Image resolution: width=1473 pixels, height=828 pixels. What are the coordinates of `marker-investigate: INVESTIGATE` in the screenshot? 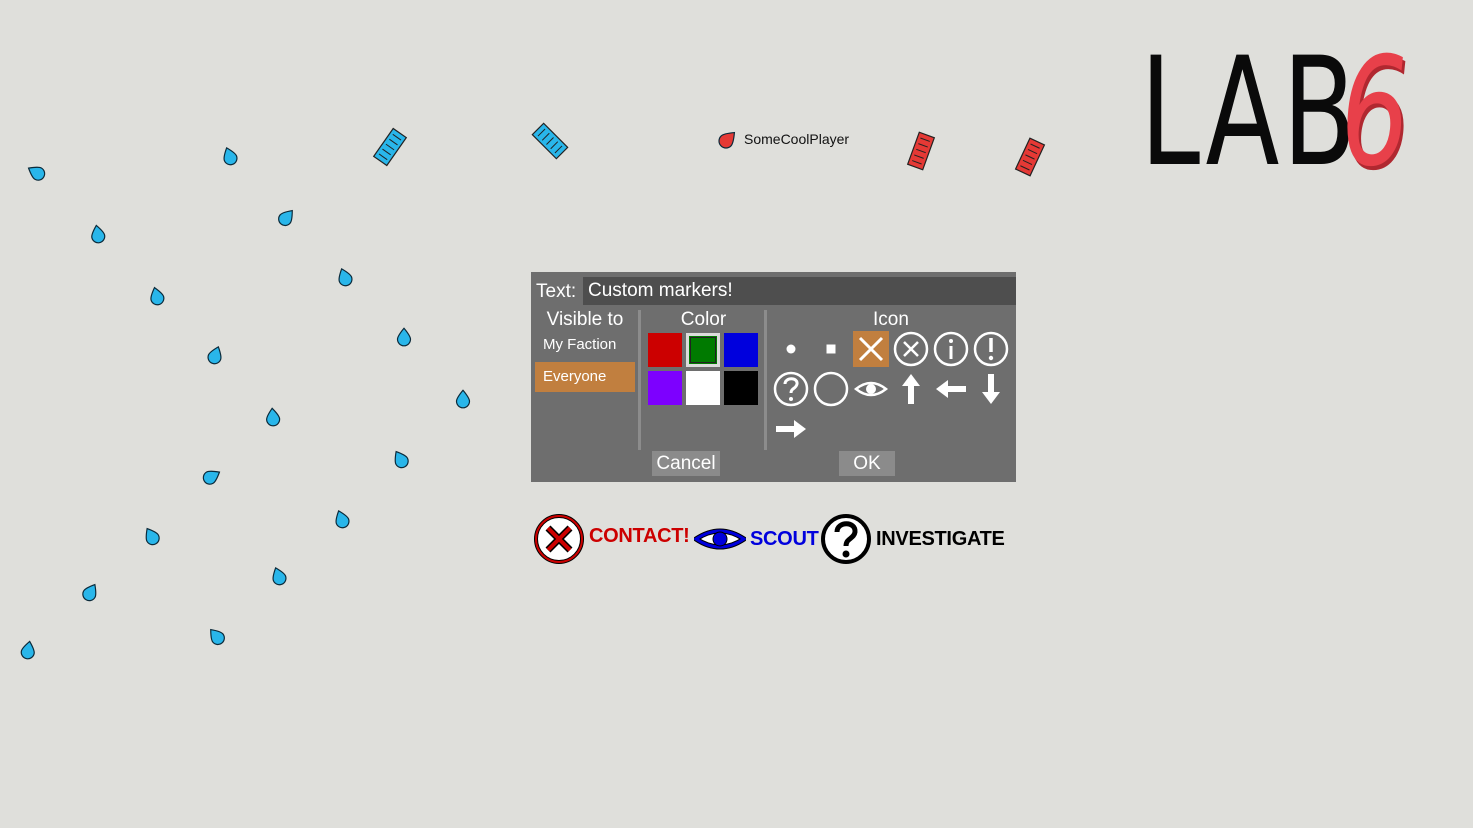 It's located at (912, 539).